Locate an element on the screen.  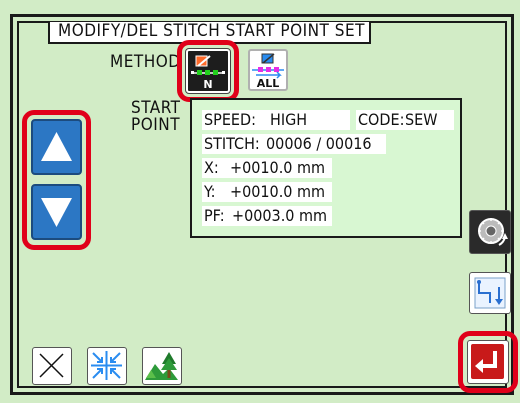
speed-value: HIGH is located at coordinates (289, 119).